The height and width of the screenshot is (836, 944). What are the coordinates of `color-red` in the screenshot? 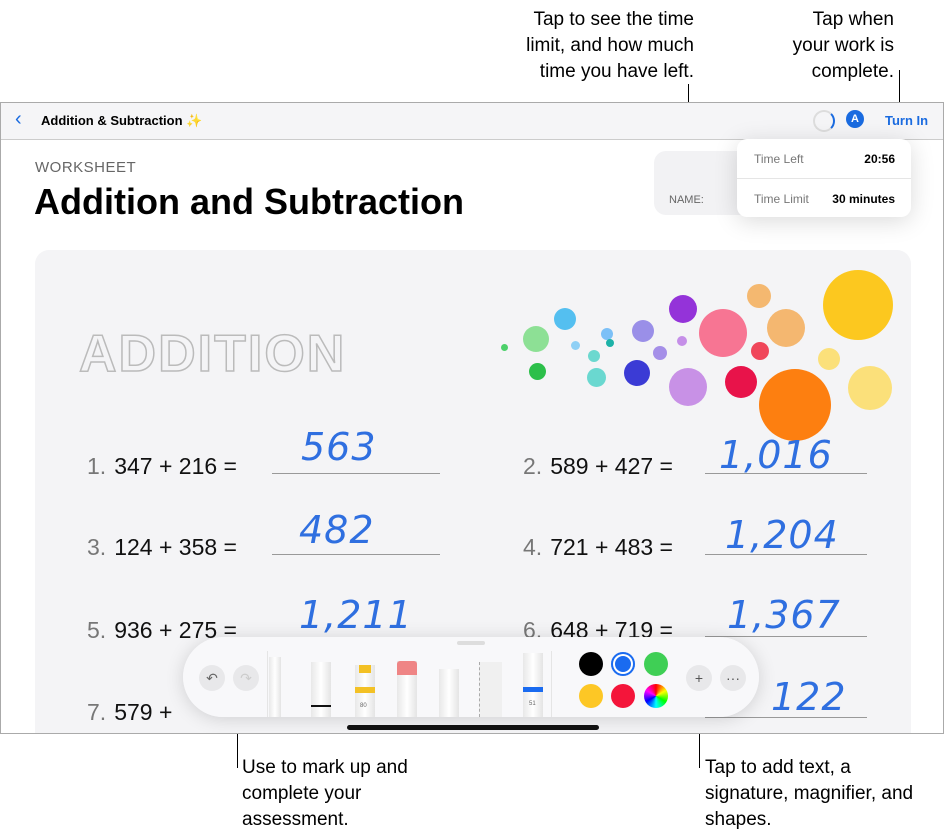 It's located at (623, 696).